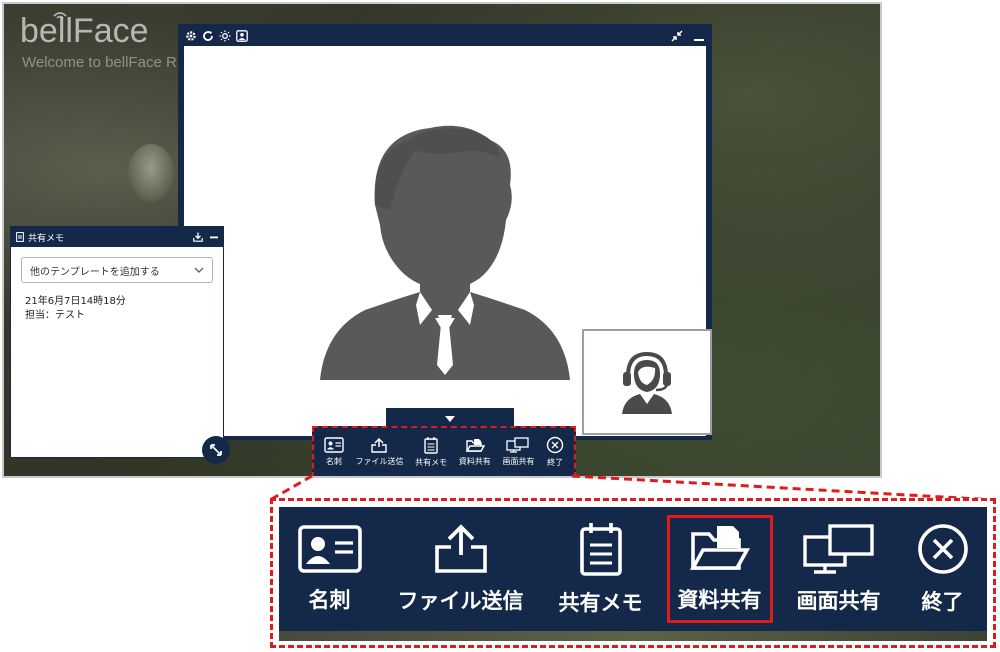  Describe the element at coordinates (329, 600) in the screenshot. I see `toolbar-label: 名刺` at that location.